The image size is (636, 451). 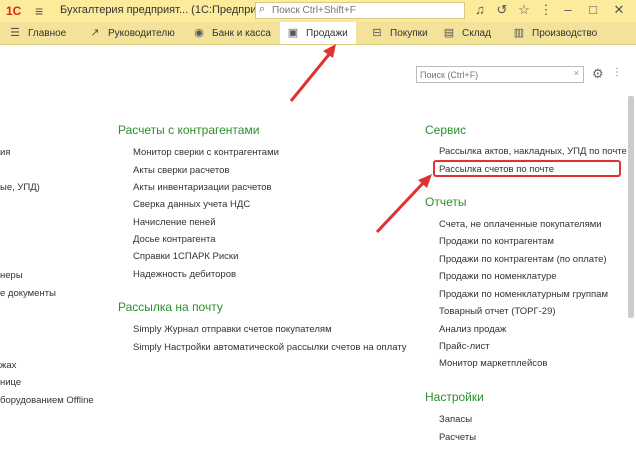 I want to click on arrow-to-invoice-mailing, so click(x=401, y=206).